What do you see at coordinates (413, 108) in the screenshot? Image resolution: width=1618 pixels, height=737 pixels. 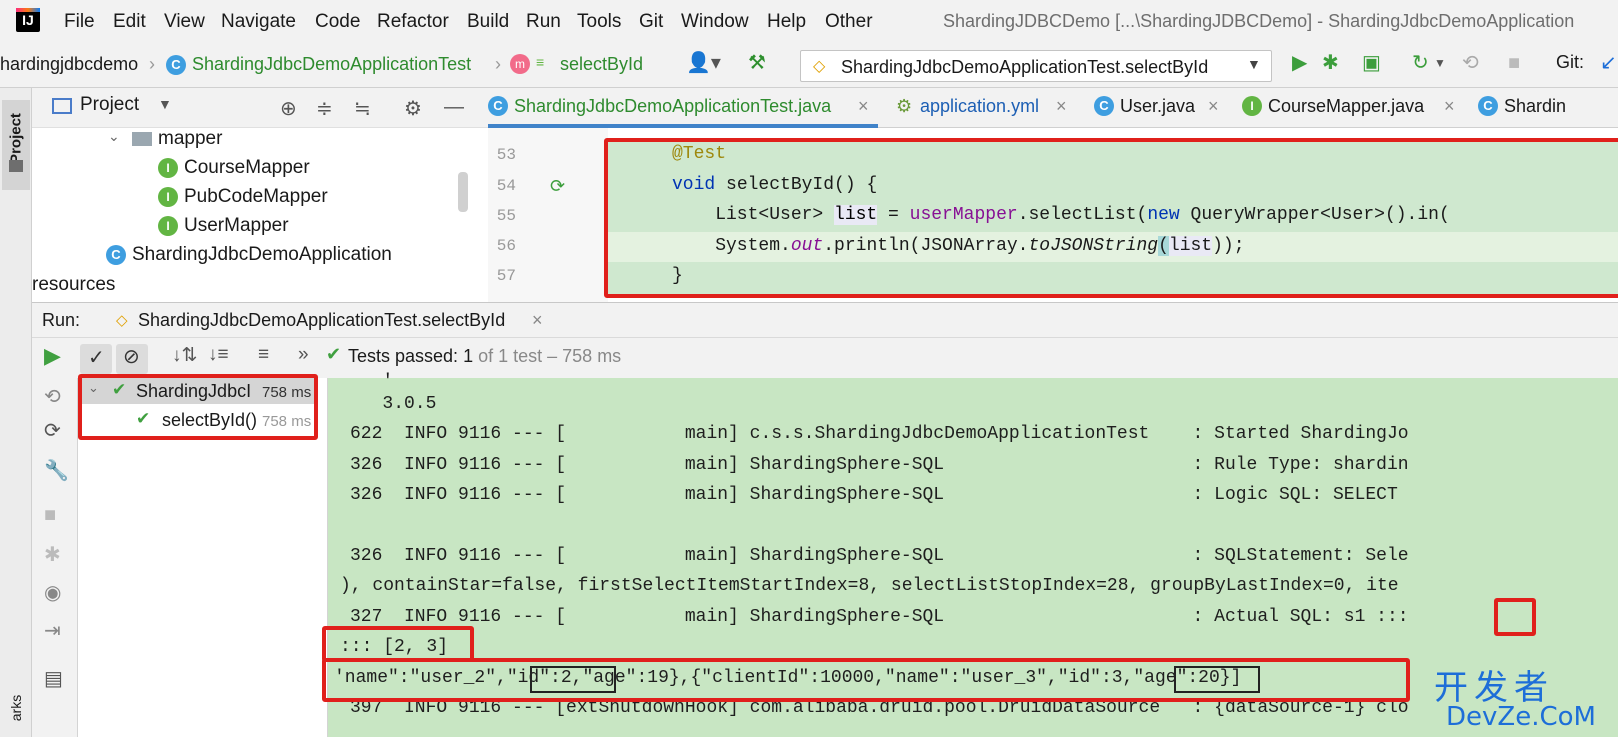 I see `settings-gear-icon: ⚙` at bounding box center [413, 108].